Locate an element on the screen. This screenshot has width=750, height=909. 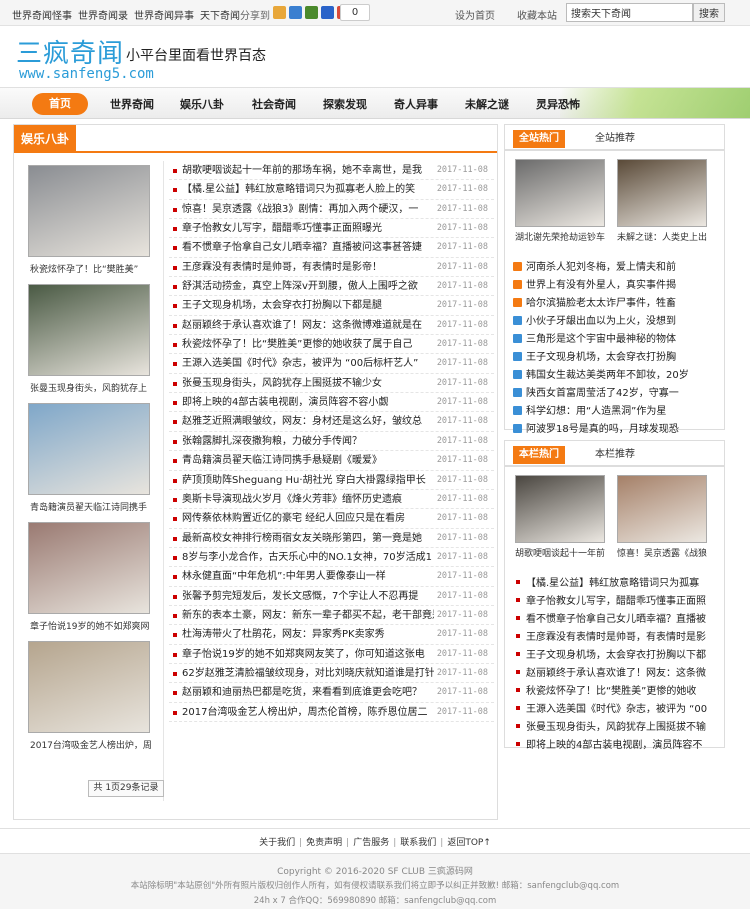
search-input is located at coordinates (629, 12).